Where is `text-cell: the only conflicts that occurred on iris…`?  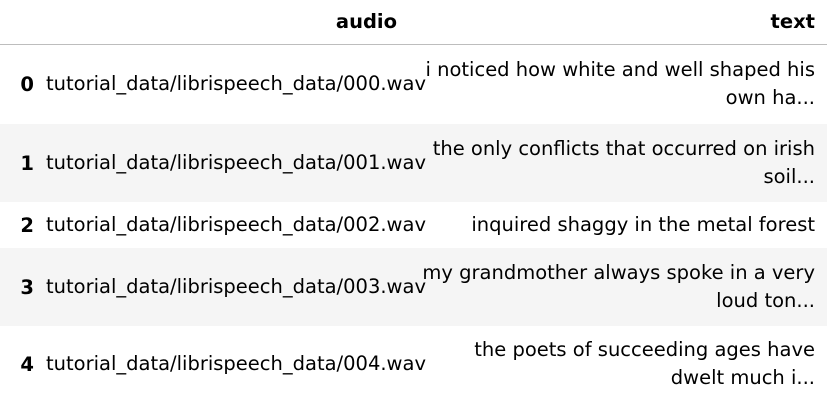
text-cell: the only conflicts that occurred on iris… is located at coordinates (623, 162).